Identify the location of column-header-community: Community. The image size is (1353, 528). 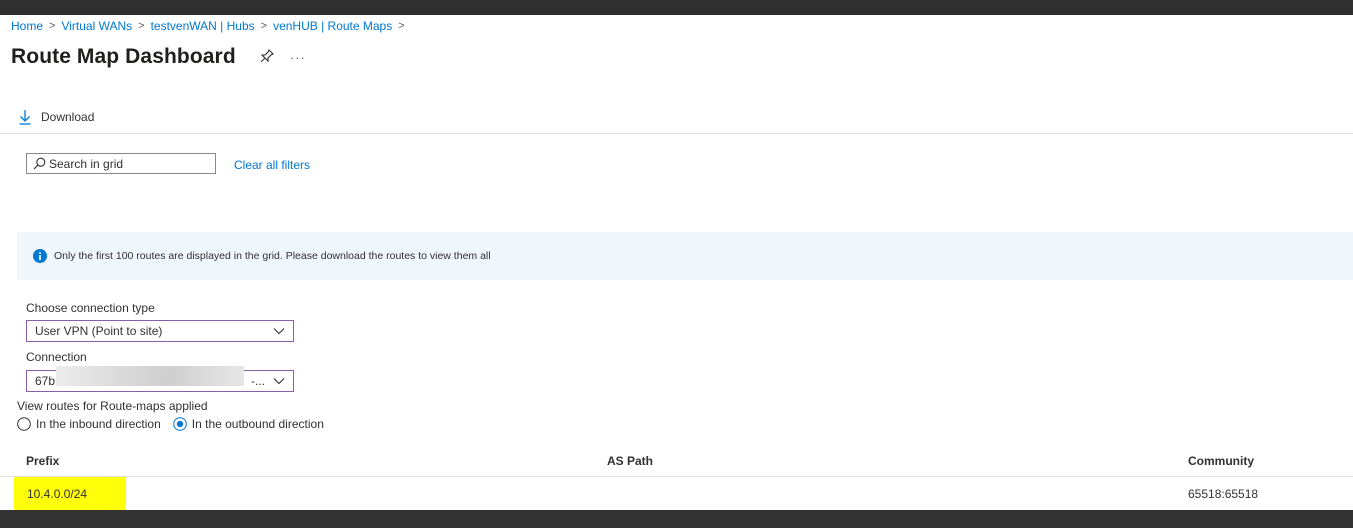
(1221, 461).